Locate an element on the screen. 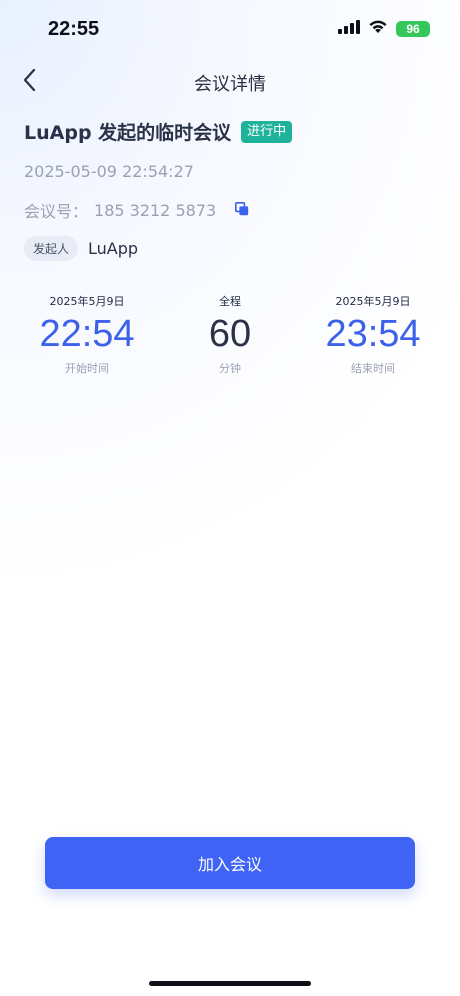 This screenshot has height=996, width=460. end-time-column: 2025年5月9日 23:54 结束时间 is located at coordinates (373, 334).